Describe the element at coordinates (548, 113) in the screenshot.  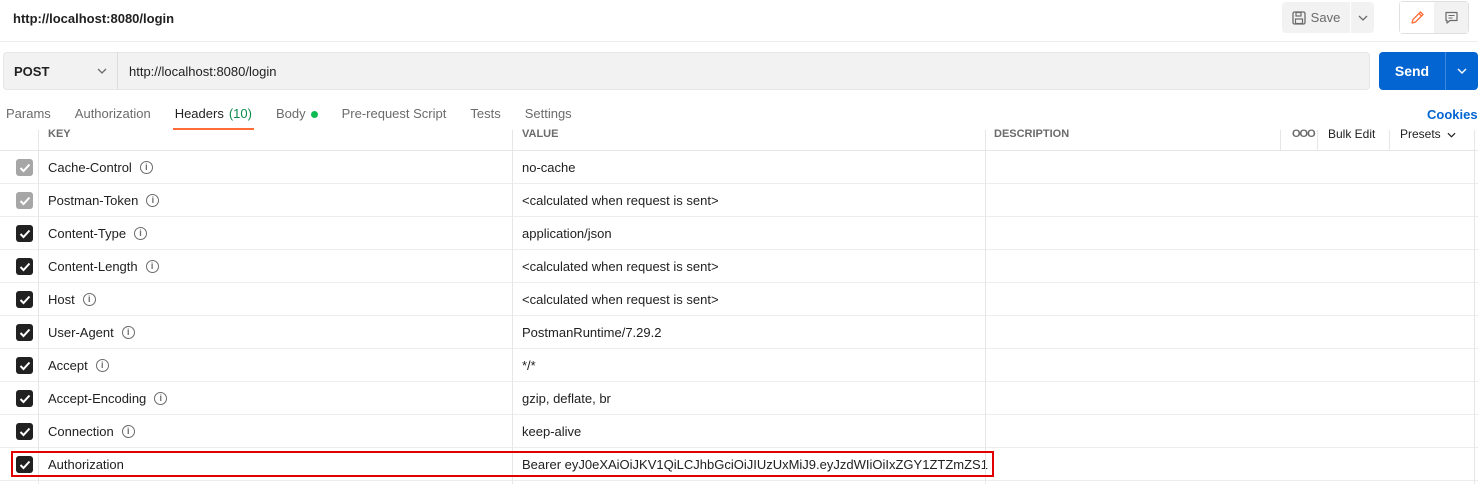
I see `tab-label: Settings` at that location.